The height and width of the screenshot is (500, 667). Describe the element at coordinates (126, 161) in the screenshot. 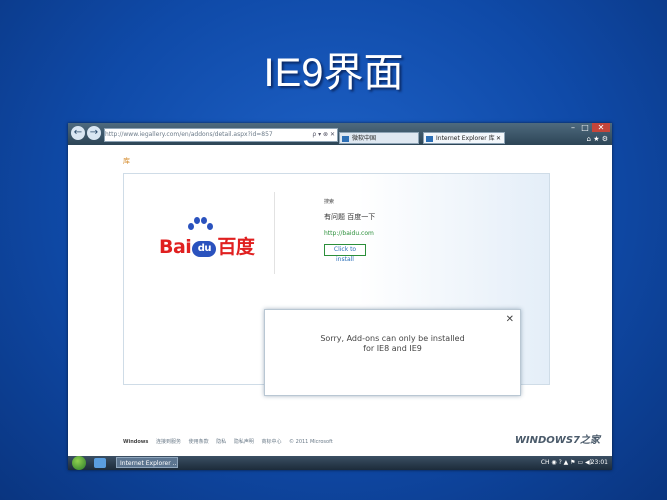

I see `breadcrumb: 库` at that location.